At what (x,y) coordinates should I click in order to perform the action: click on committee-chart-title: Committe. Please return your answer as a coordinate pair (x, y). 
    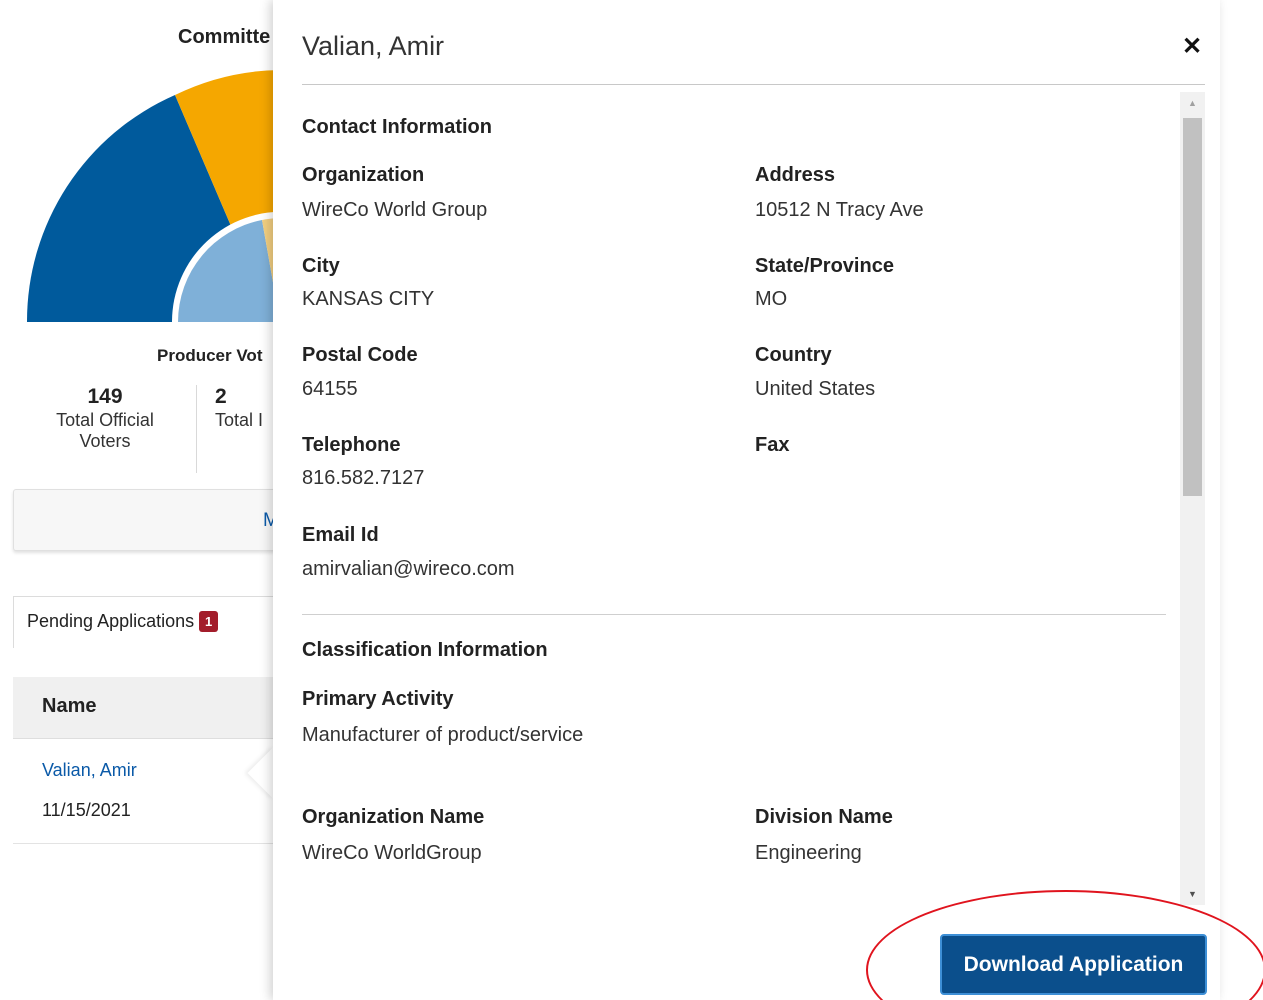
    Looking at the image, I should click on (224, 37).